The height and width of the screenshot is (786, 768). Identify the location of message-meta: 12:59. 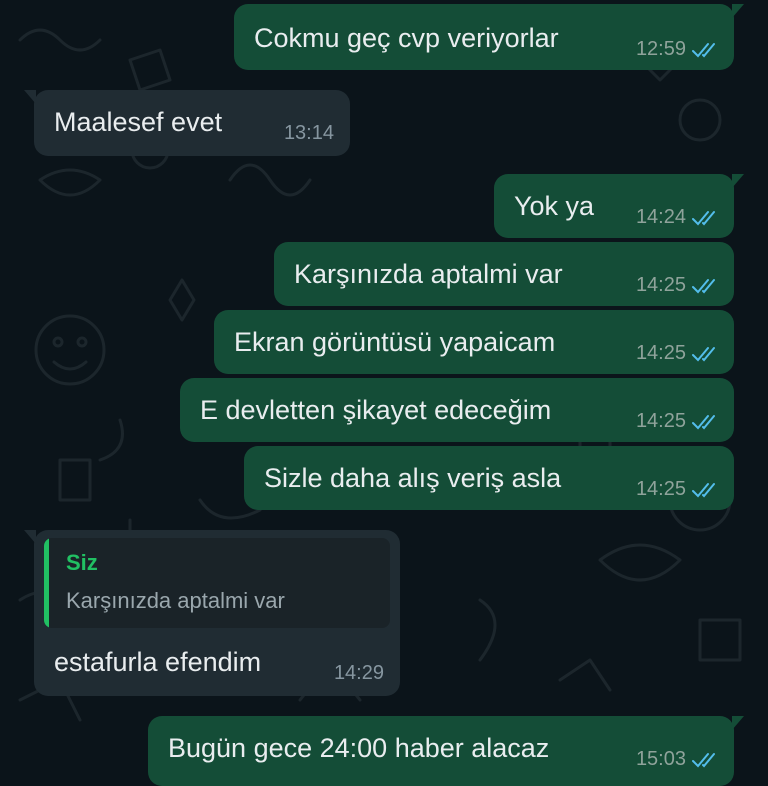
(677, 49).